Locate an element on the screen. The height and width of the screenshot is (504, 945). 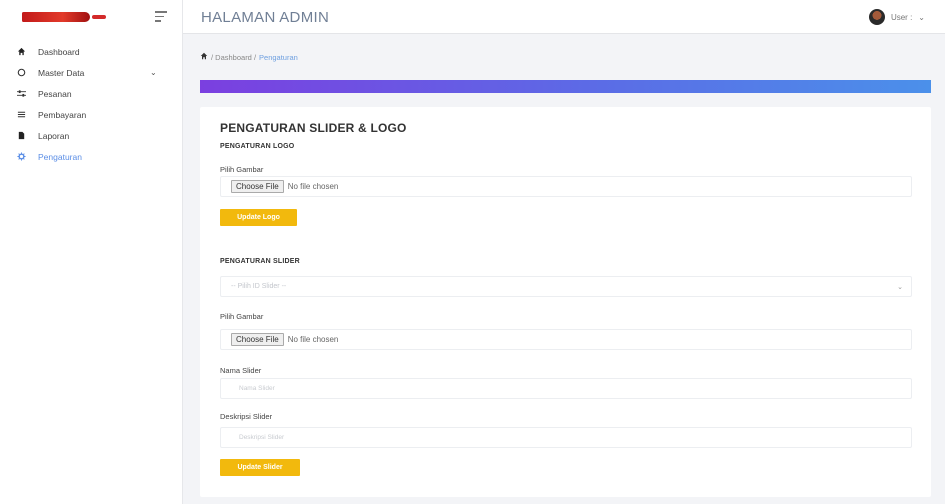
update-logo-button: Update Logo is located at coordinates (258, 217).